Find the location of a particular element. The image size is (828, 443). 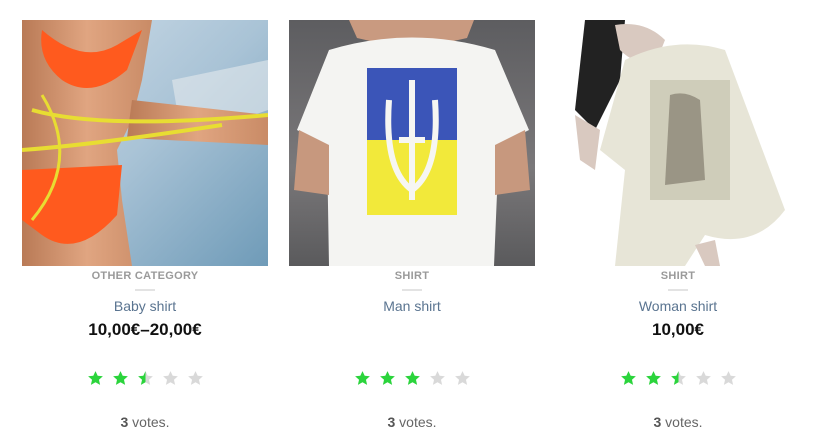

product-category: OTHER CATEGORY is located at coordinates (145, 276).